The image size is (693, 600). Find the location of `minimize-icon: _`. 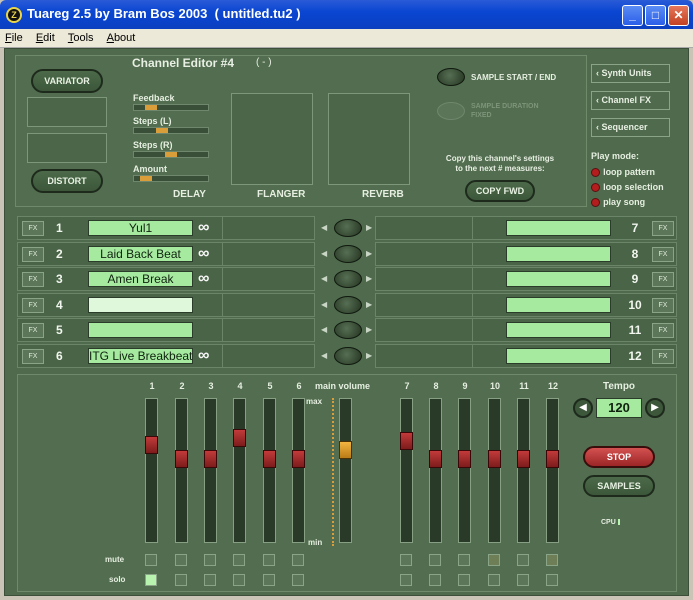

minimize-icon: _ is located at coordinates (632, 15).